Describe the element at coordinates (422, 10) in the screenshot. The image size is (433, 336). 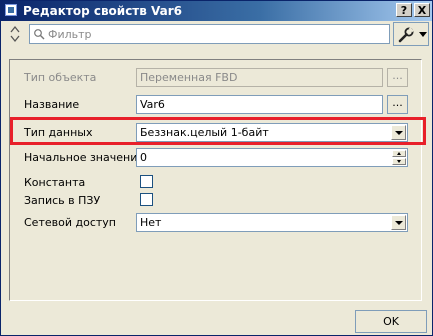
I see `close-button: X` at that location.